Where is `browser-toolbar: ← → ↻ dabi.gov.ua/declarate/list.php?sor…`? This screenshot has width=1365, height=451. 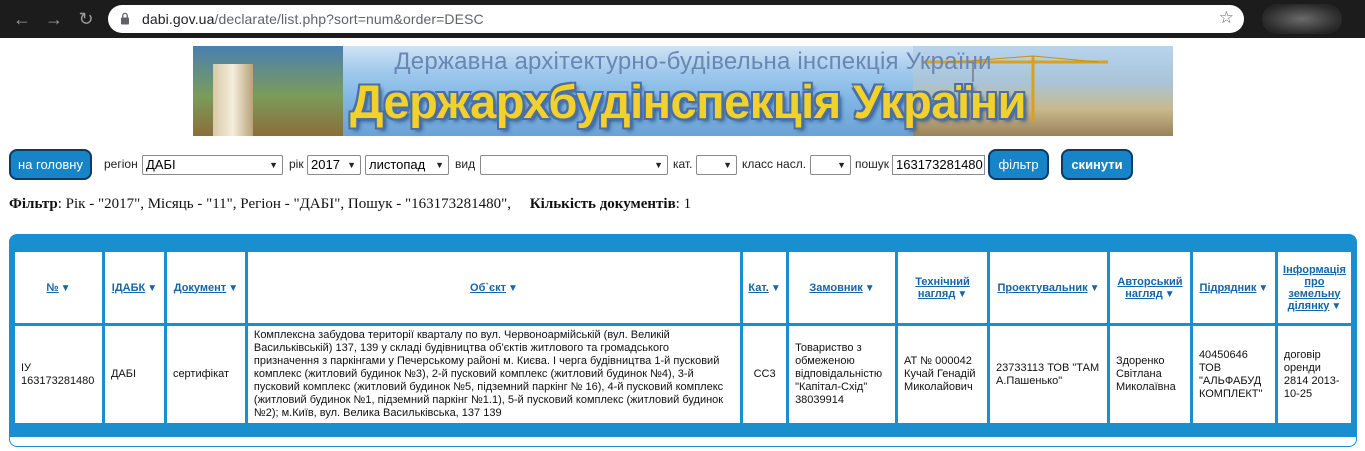 browser-toolbar: ← → ↻ dabi.gov.ua/declarate/list.php?sor… is located at coordinates (682, 19).